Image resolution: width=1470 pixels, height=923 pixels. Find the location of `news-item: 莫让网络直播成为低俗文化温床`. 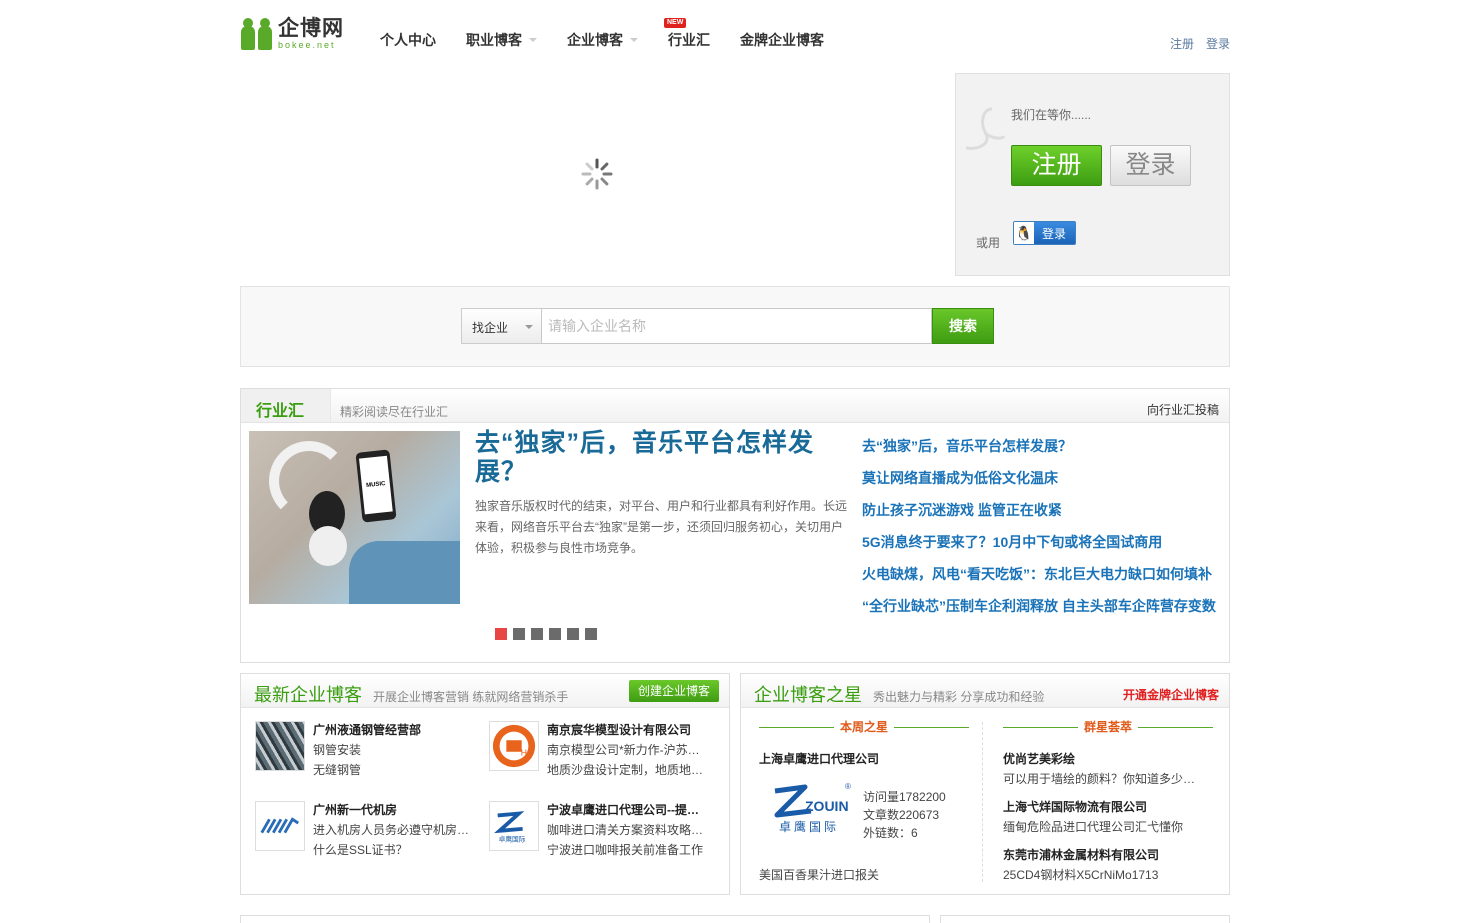

news-item: 莫让网络直播成为低俗文化温床 is located at coordinates (1042, 483).